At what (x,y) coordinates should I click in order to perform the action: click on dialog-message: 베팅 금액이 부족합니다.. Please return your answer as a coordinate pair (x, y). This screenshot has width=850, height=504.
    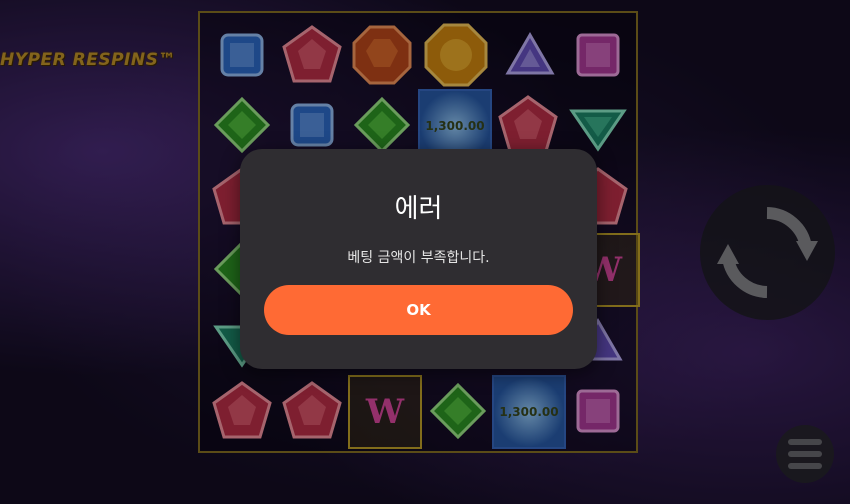
    Looking at the image, I should click on (418, 258).